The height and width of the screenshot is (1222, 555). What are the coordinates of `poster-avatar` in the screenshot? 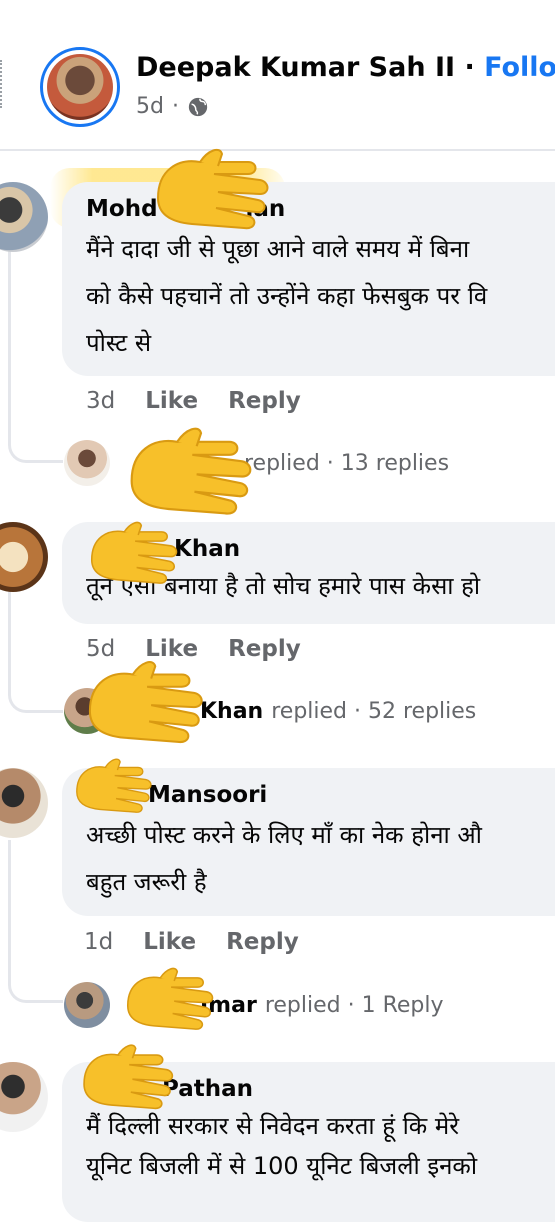 It's located at (80, 87).